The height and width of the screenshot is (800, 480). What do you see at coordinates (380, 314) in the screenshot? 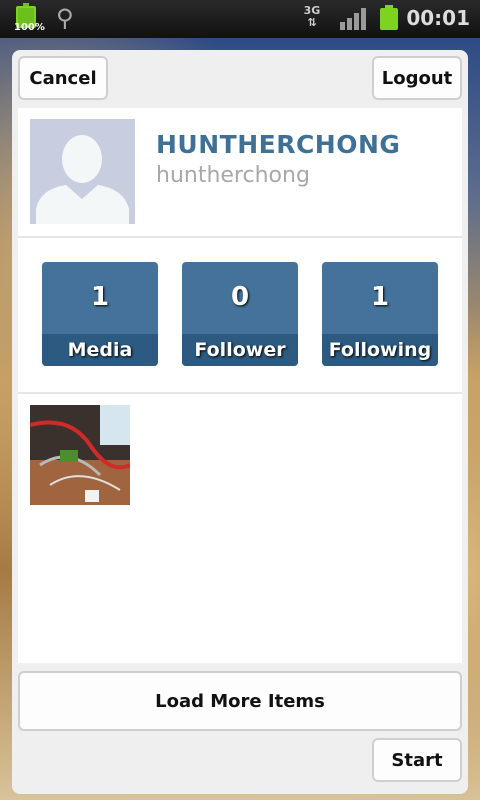
I see `following-stat-button: 1 Following` at bounding box center [380, 314].